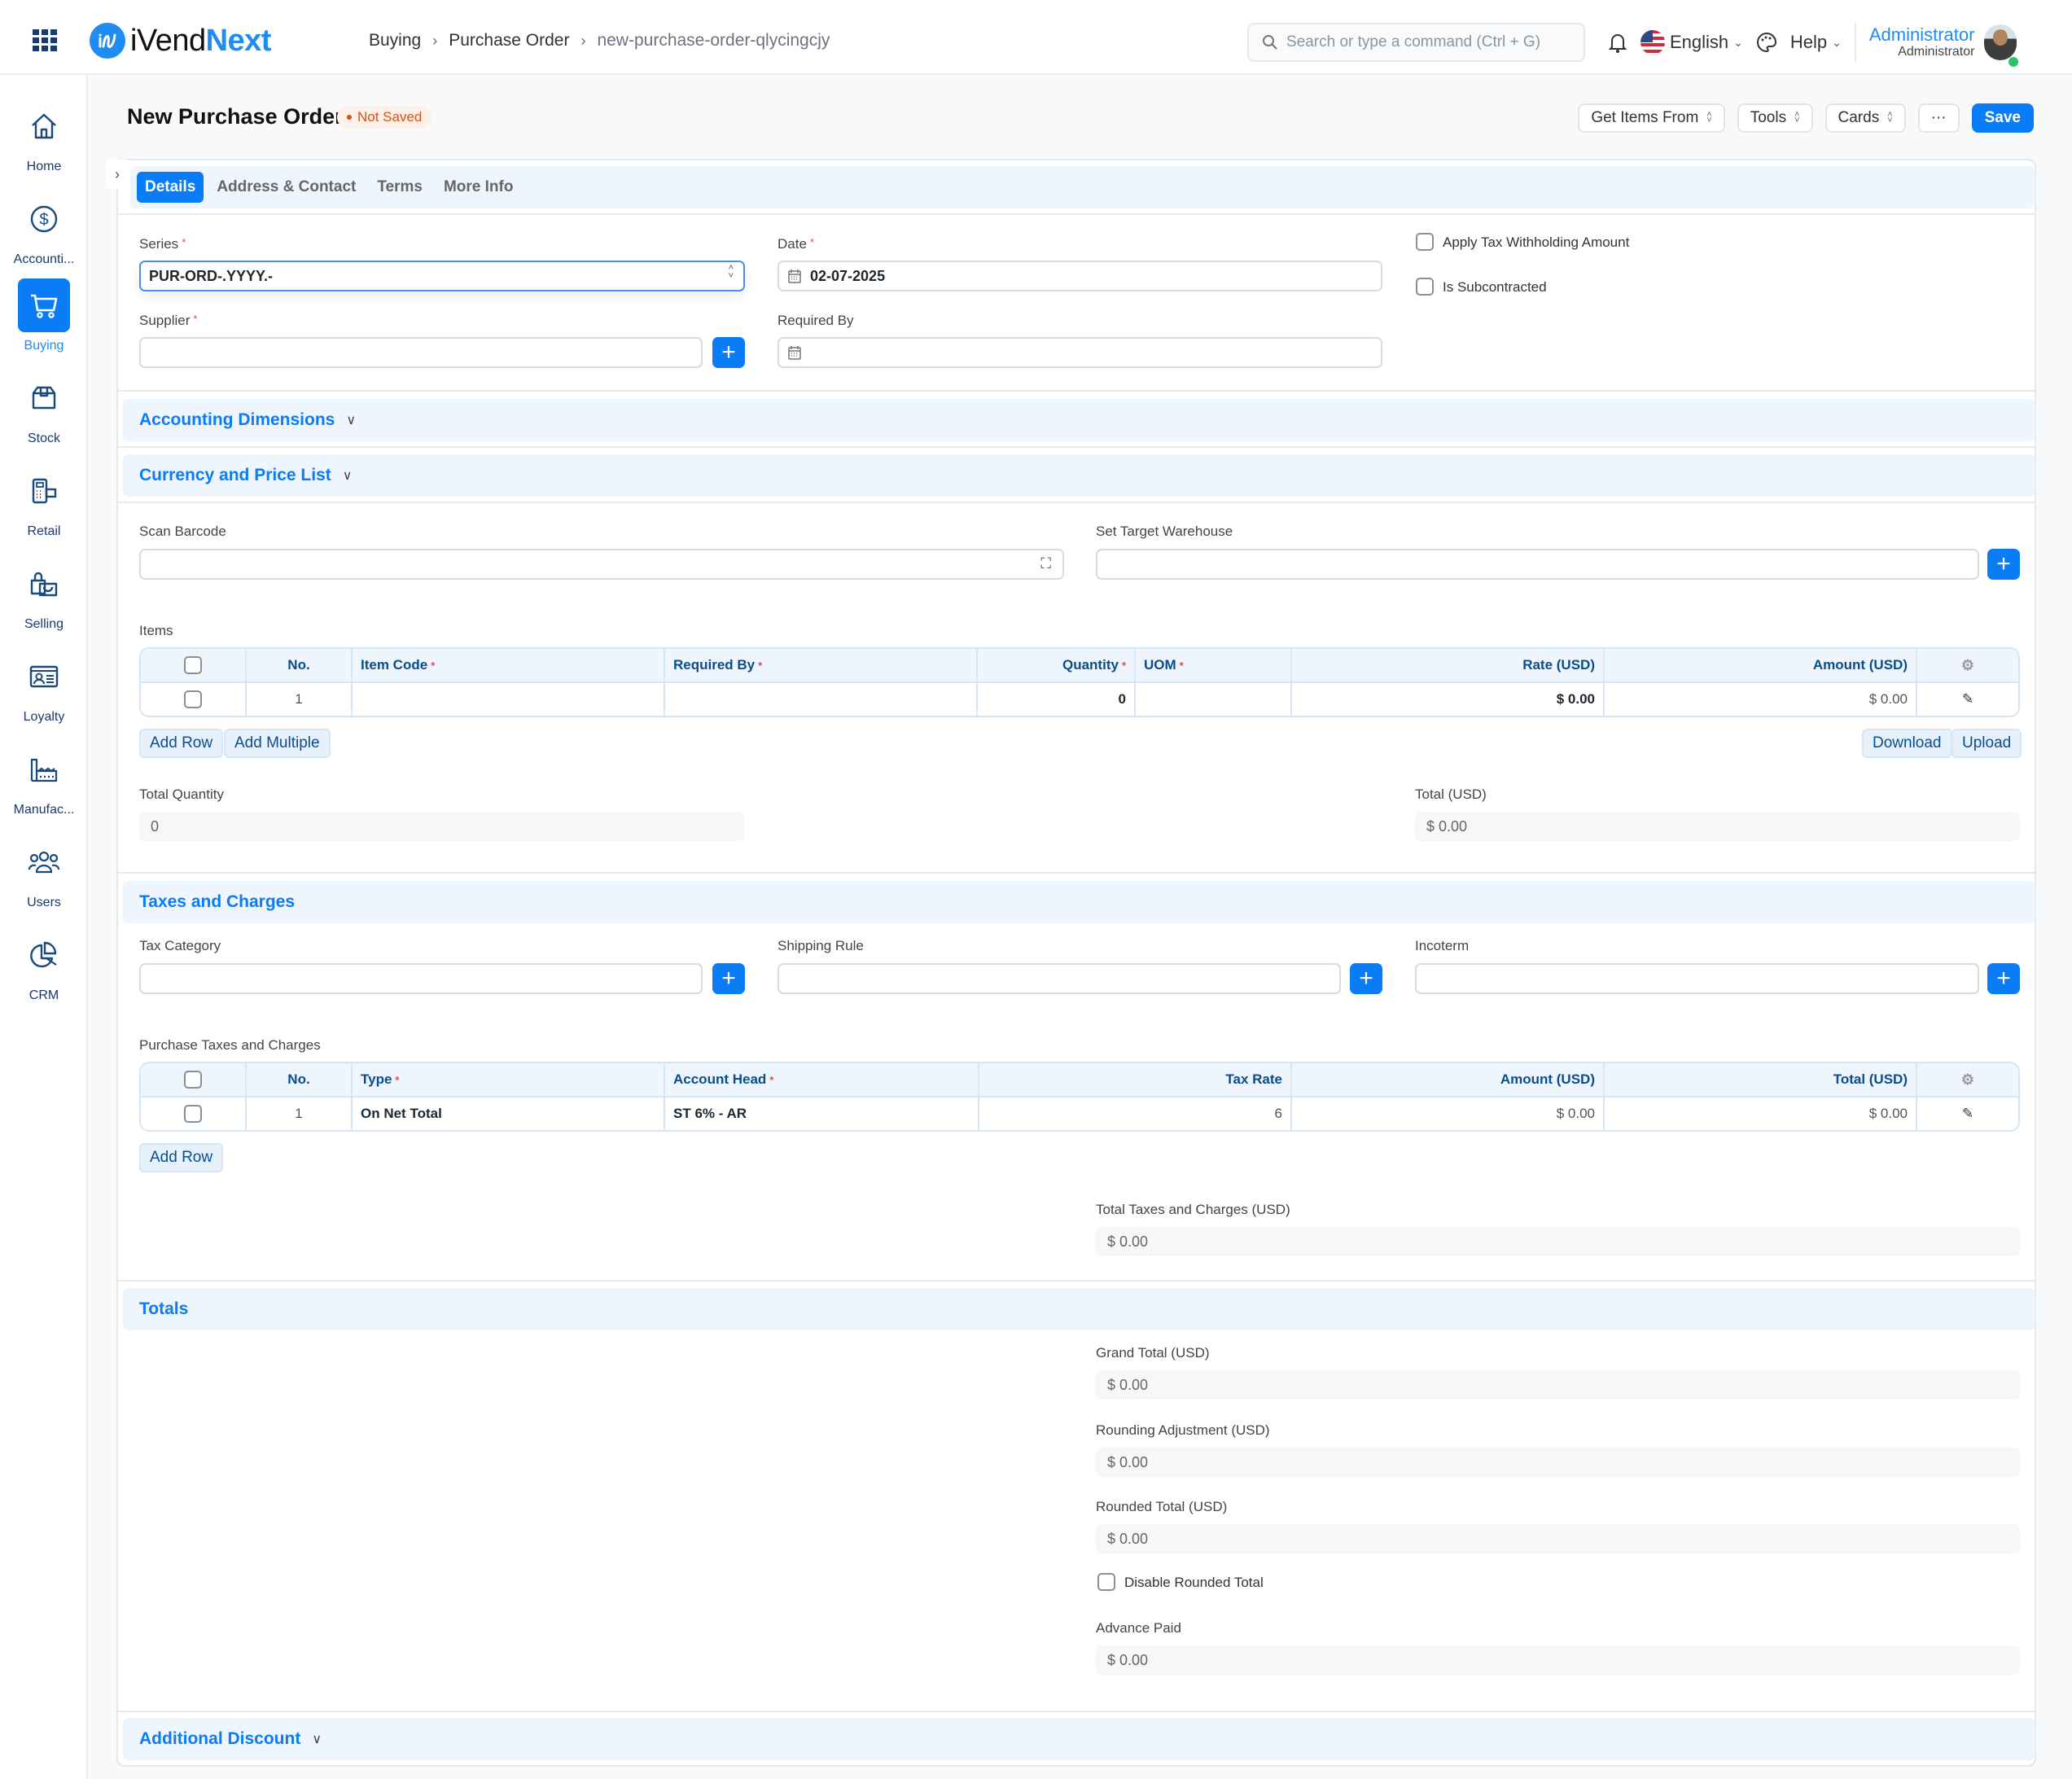 The width and height of the screenshot is (2072, 1779). Describe the element at coordinates (421, 353) in the screenshot. I see `supplier-input` at that location.